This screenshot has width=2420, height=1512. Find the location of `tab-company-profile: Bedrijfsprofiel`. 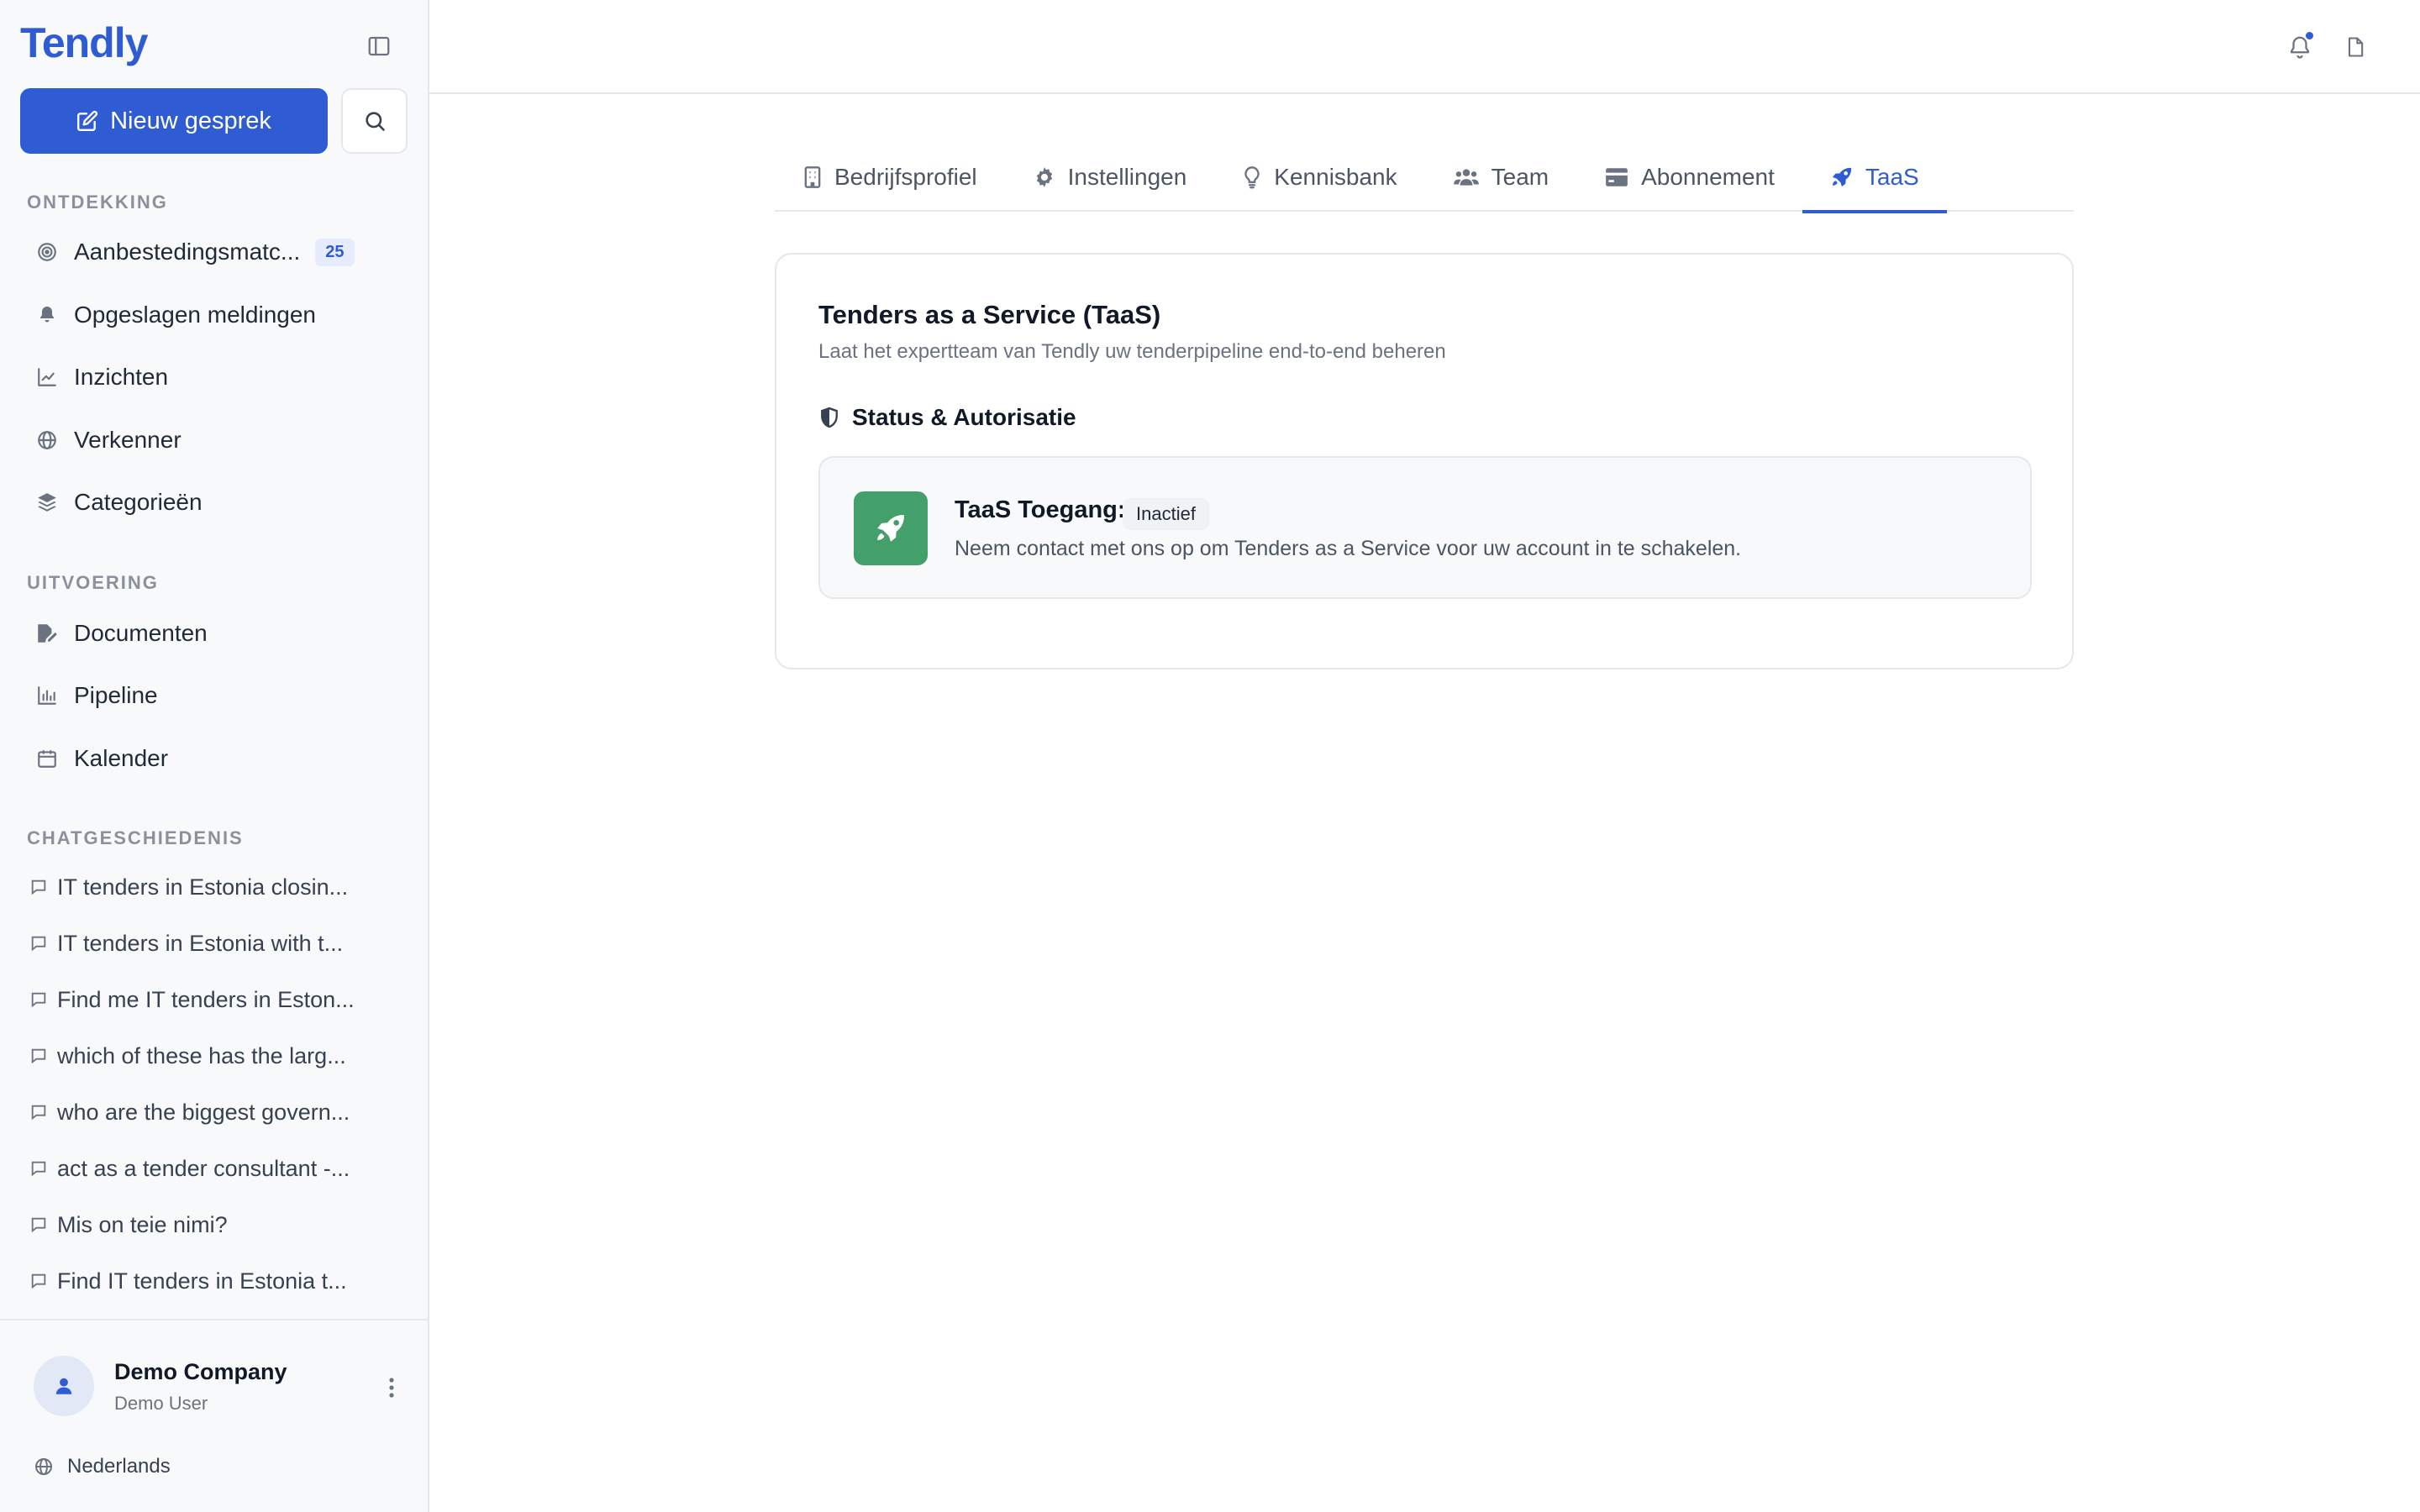

tab-company-profile: Bedrijfsprofiel is located at coordinates (890, 177).